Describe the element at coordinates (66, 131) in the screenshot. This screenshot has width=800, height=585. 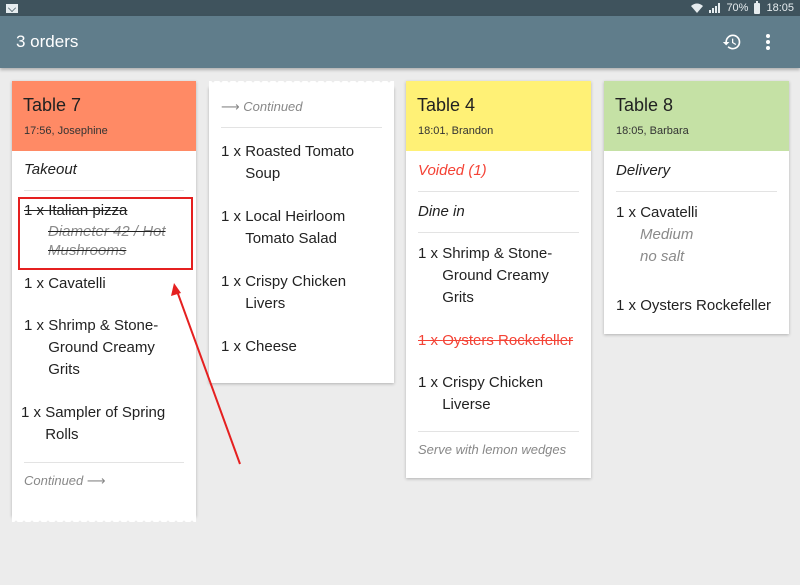
I see `order-meta: 17:56, Josephine` at that location.